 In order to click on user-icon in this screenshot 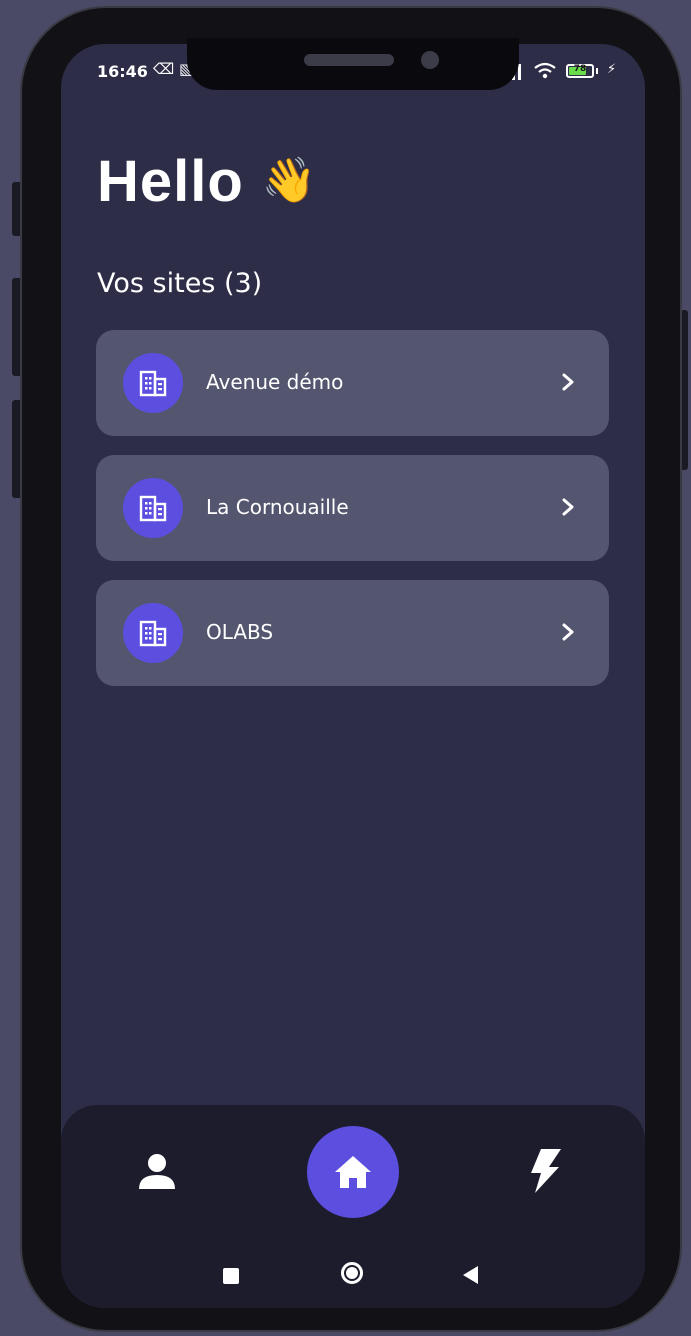, I will do `click(157, 1171)`.